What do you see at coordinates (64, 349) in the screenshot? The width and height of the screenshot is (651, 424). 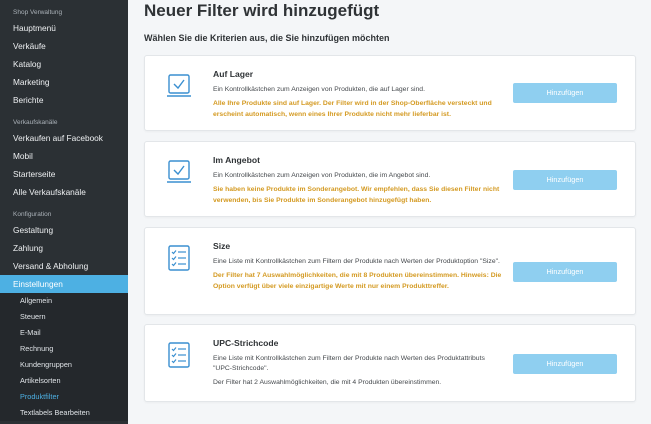 I see `sidebar-subitem-rechnung: Rechnung` at bounding box center [64, 349].